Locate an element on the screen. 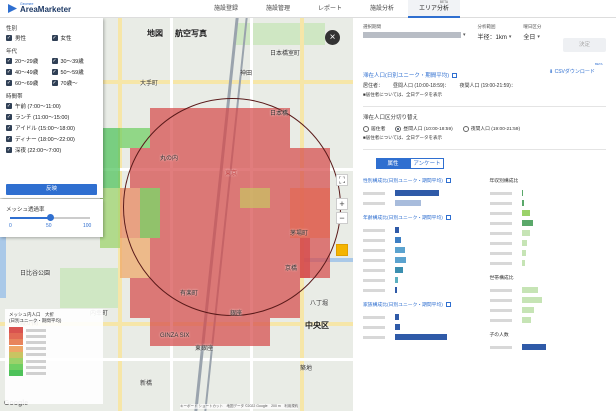 The image size is (616, 411). map-place-label: 有楽町 is located at coordinates (189, 294).